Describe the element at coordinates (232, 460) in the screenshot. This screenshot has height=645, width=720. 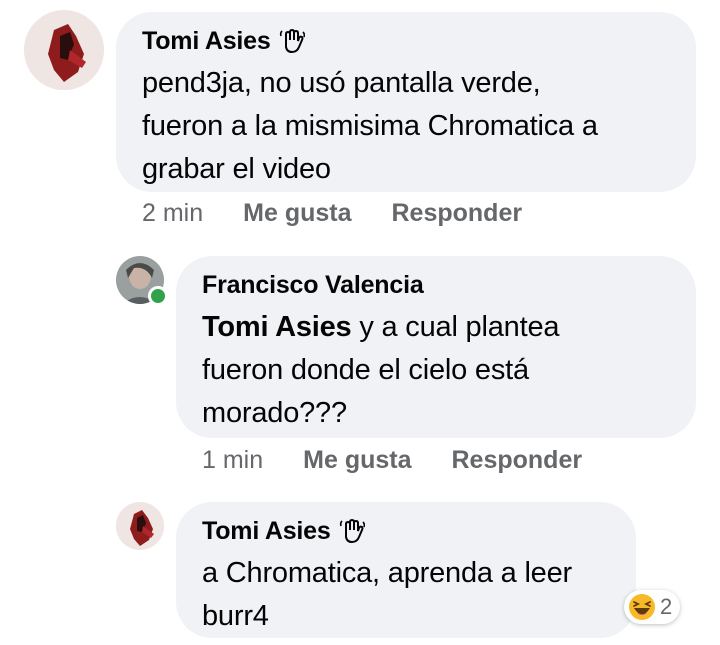
I see `comment-timestamp: 1 min` at that location.